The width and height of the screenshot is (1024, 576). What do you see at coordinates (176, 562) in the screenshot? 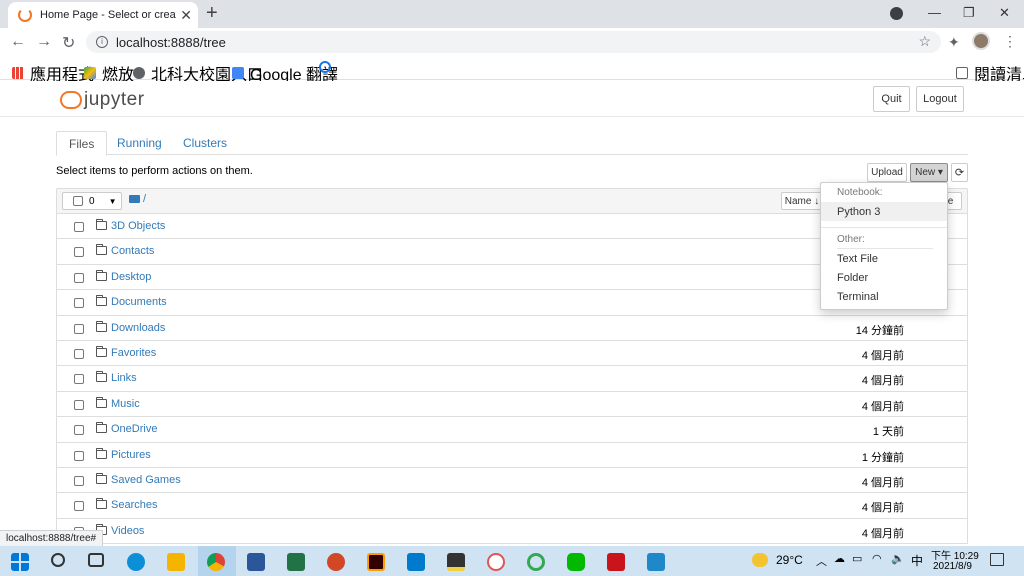
I see `file-explorer-icon` at bounding box center [176, 562].